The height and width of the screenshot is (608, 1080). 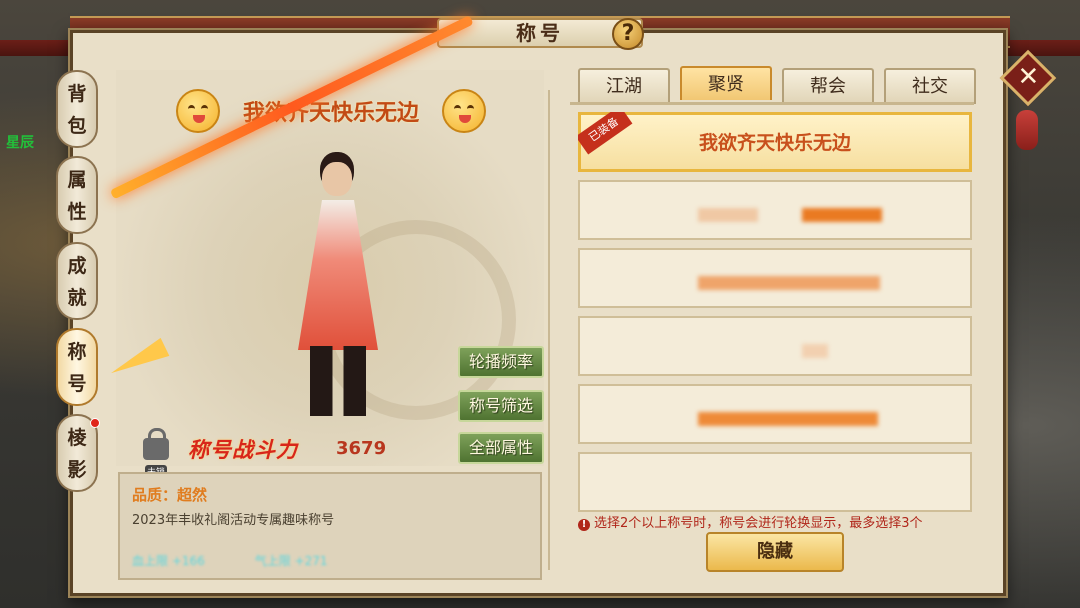 What do you see at coordinates (170, 495) in the screenshot?
I see `title-quality: 品质：超然` at bounding box center [170, 495].